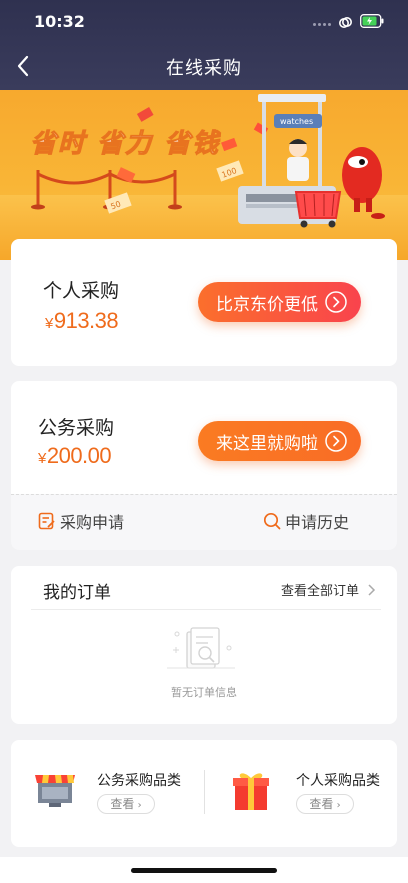  I want to click on status-bar: 10:32, so click(204, 22).